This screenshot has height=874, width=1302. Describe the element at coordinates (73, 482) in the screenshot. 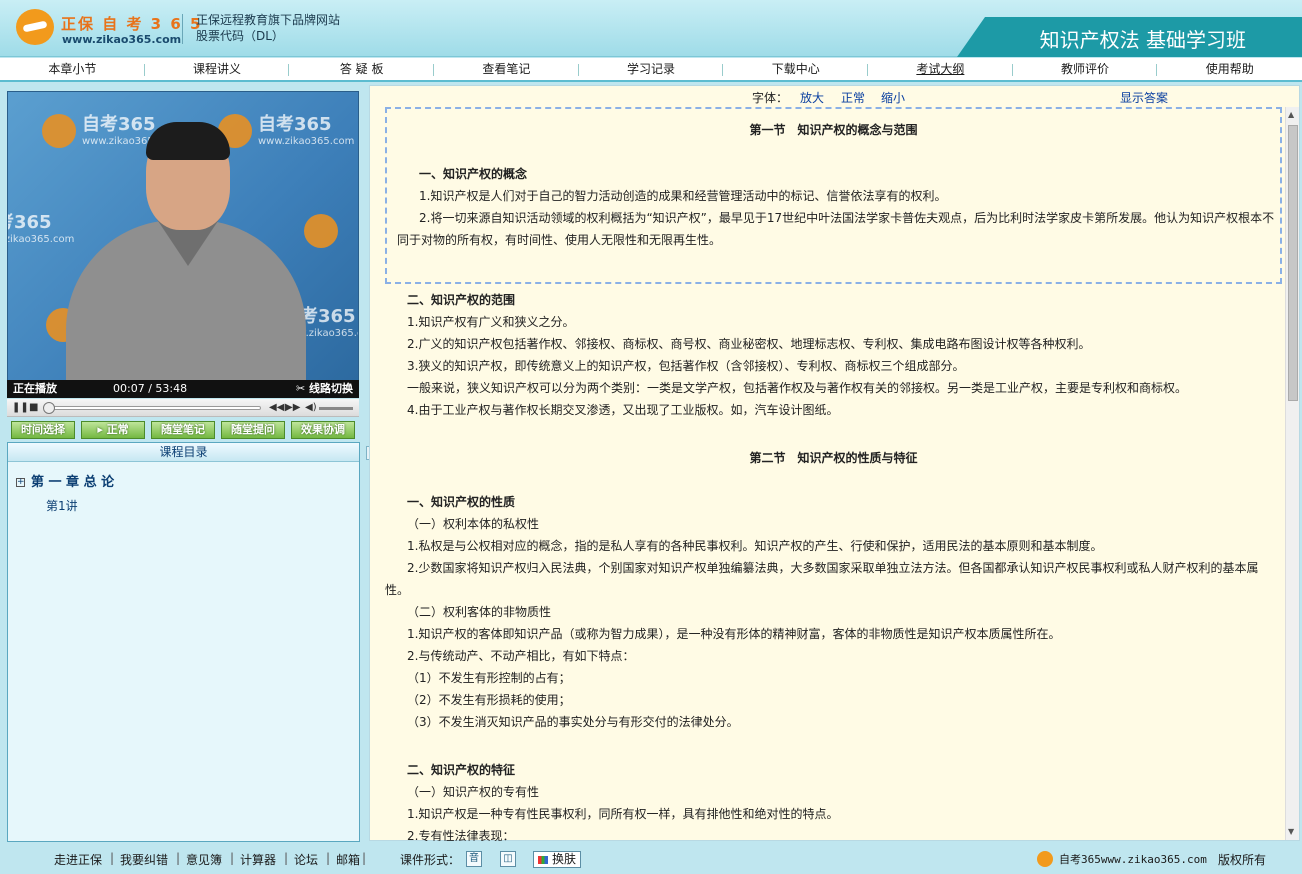

I see `chapter-label: 第 一 章 总 论` at that location.